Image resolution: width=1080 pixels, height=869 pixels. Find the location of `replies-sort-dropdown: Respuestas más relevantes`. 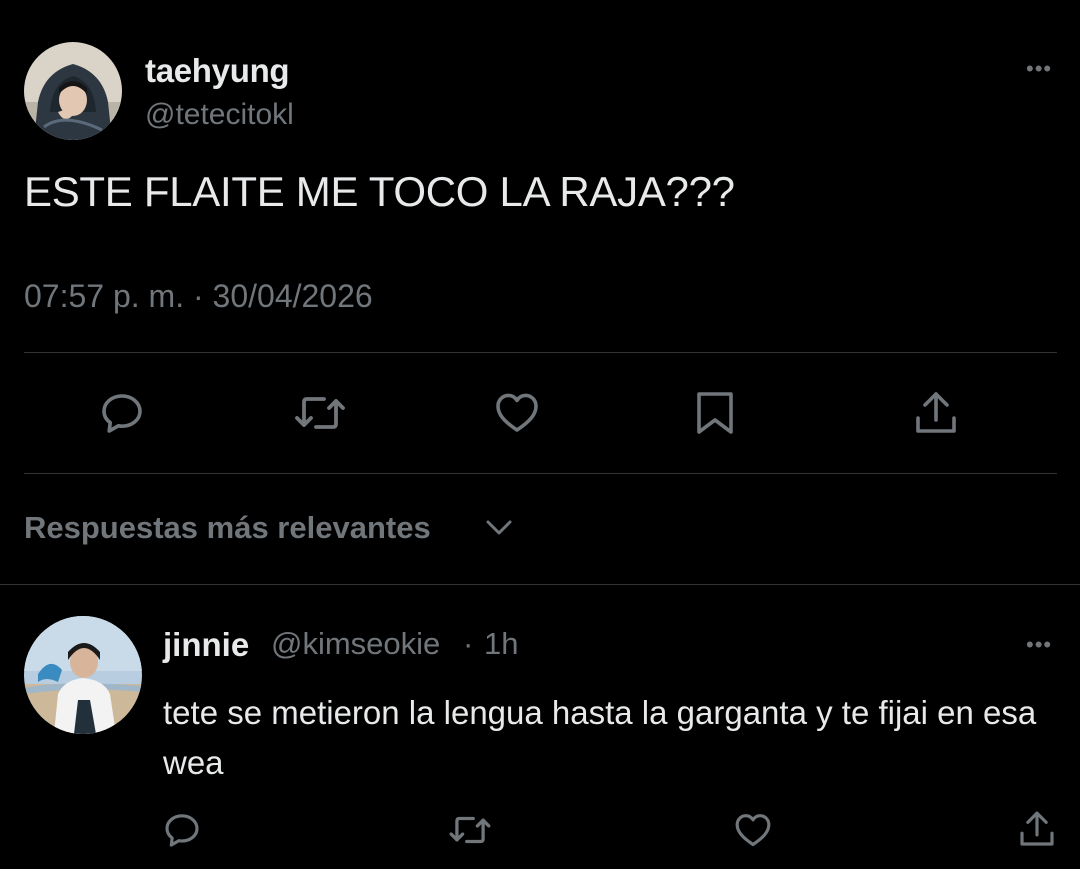

replies-sort-dropdown: Respuestas más relevantes is located at coordinates (227, 528).